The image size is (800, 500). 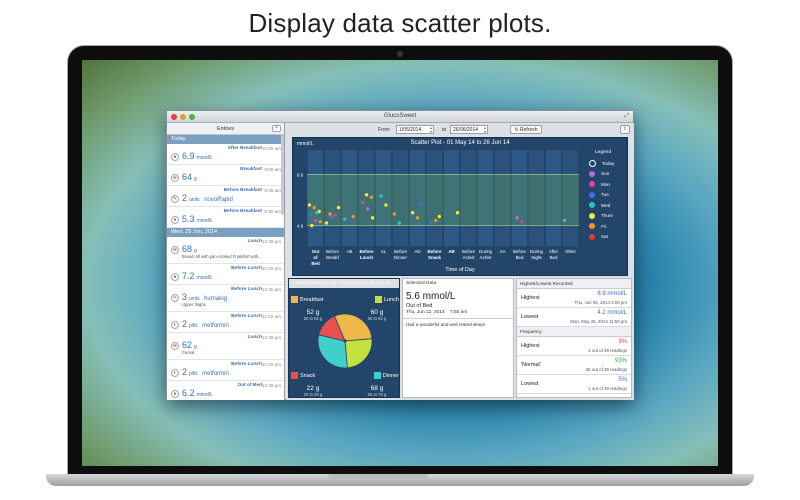 I want to click on freq-label: Highest, so click(x=530, y=346).